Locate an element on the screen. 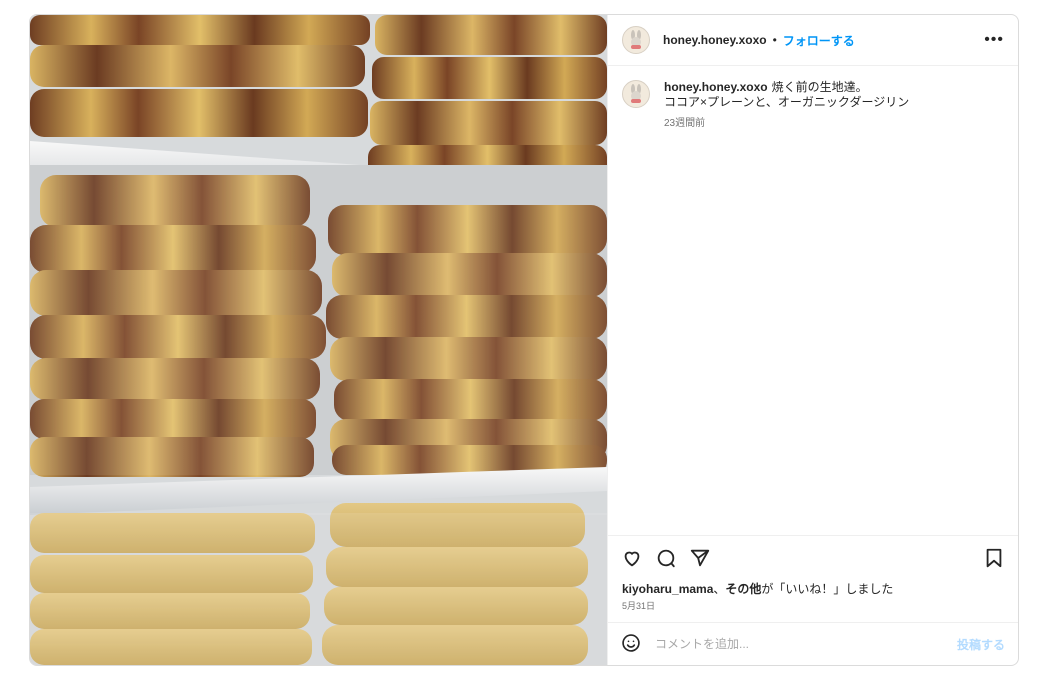  caption-line2: ココア×プレーンと、オーガニックダージリン is located at coordinates (787, 102).